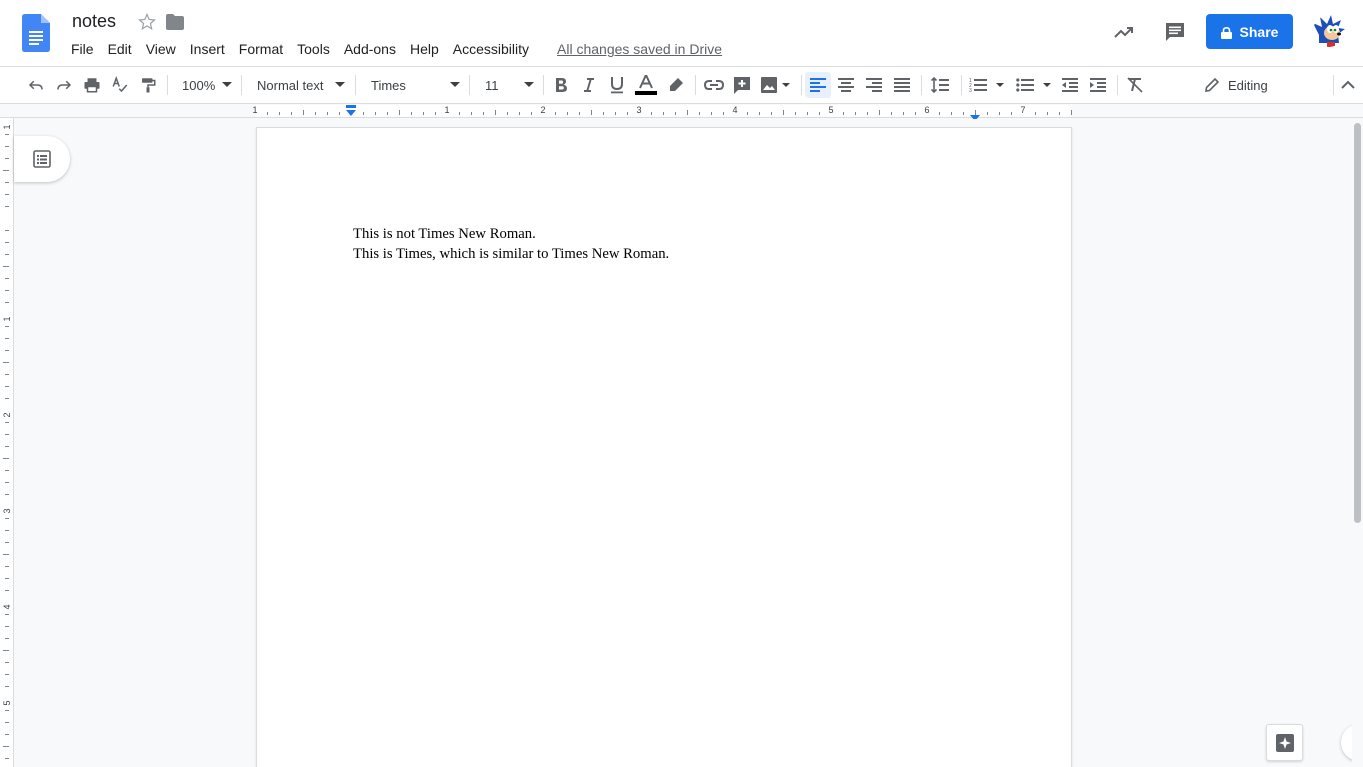 Image resolution: width=1363 pixels, height=767 pixels. Describe the element at coordinates (7, 415) in the screenshot. I see `vertical-ruler-label: 2` at that location.